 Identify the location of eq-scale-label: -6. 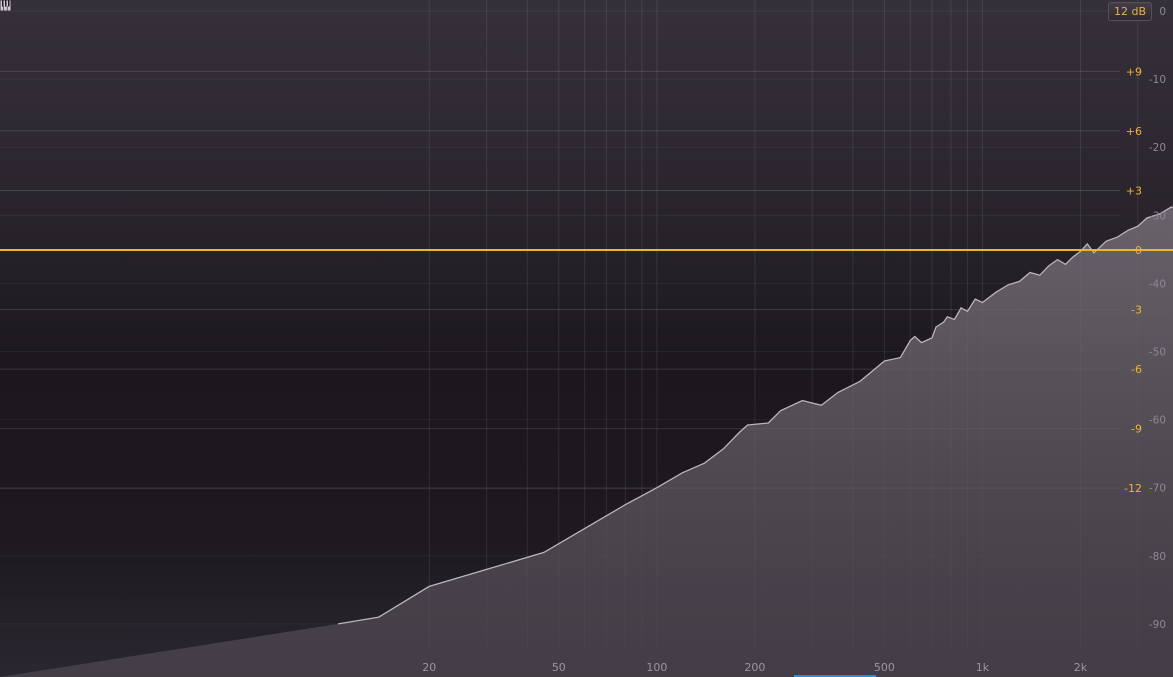
(1136, 369).